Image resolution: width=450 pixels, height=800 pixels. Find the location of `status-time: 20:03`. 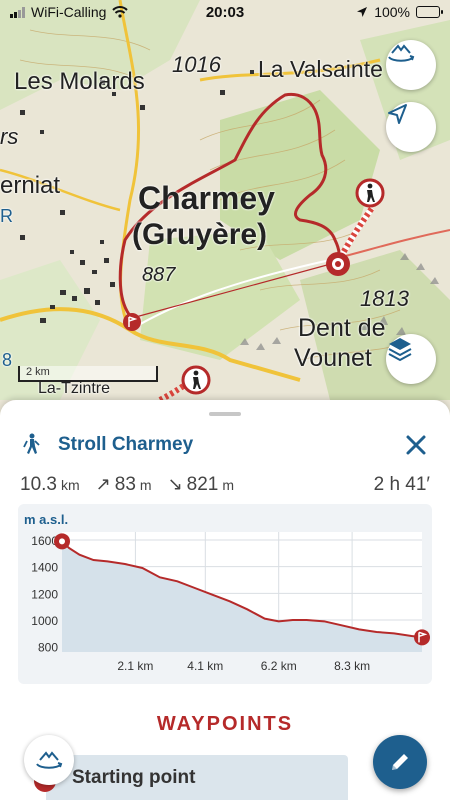

status-time: 20:03 is located at coordinates (225, 12).